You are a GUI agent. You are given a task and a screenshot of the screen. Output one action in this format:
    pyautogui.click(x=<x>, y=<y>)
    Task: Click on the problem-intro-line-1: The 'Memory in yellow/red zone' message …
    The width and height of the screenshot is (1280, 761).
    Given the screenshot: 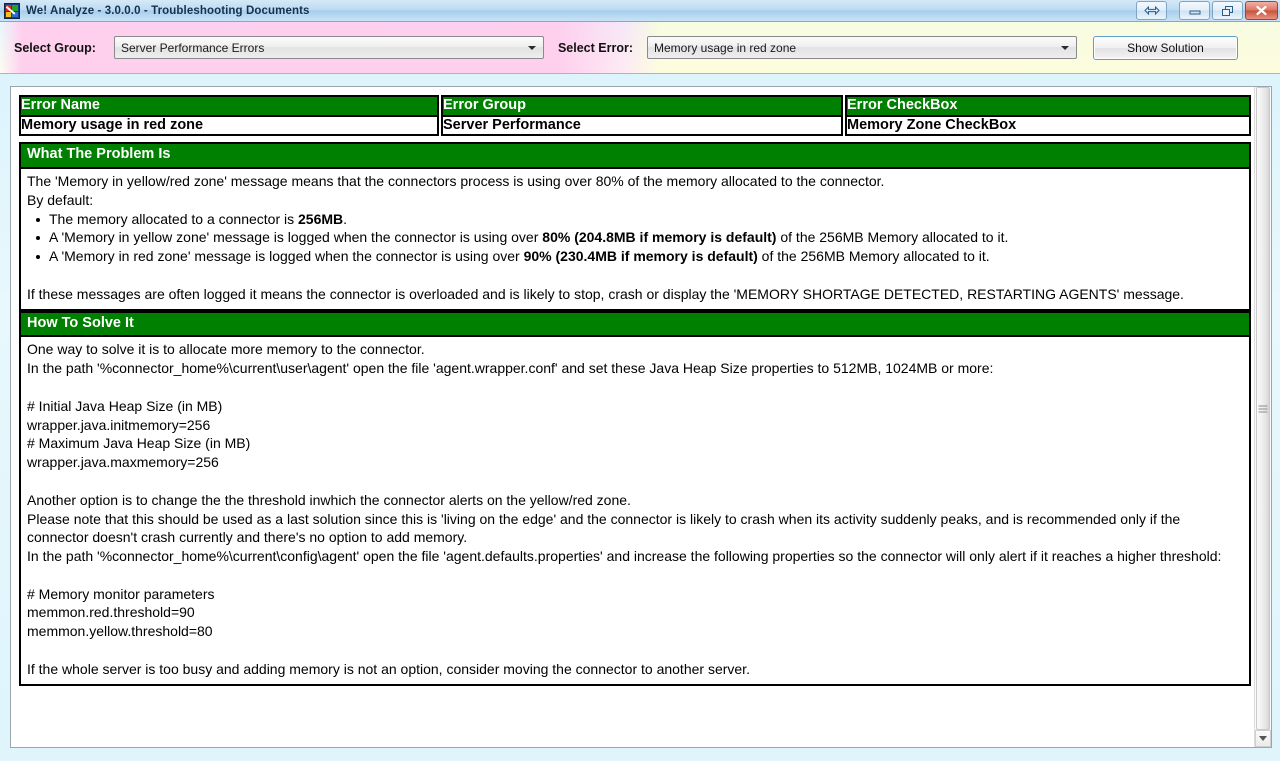 What is the action you would take?
    pyautogui.click(x=456, y=181)
    